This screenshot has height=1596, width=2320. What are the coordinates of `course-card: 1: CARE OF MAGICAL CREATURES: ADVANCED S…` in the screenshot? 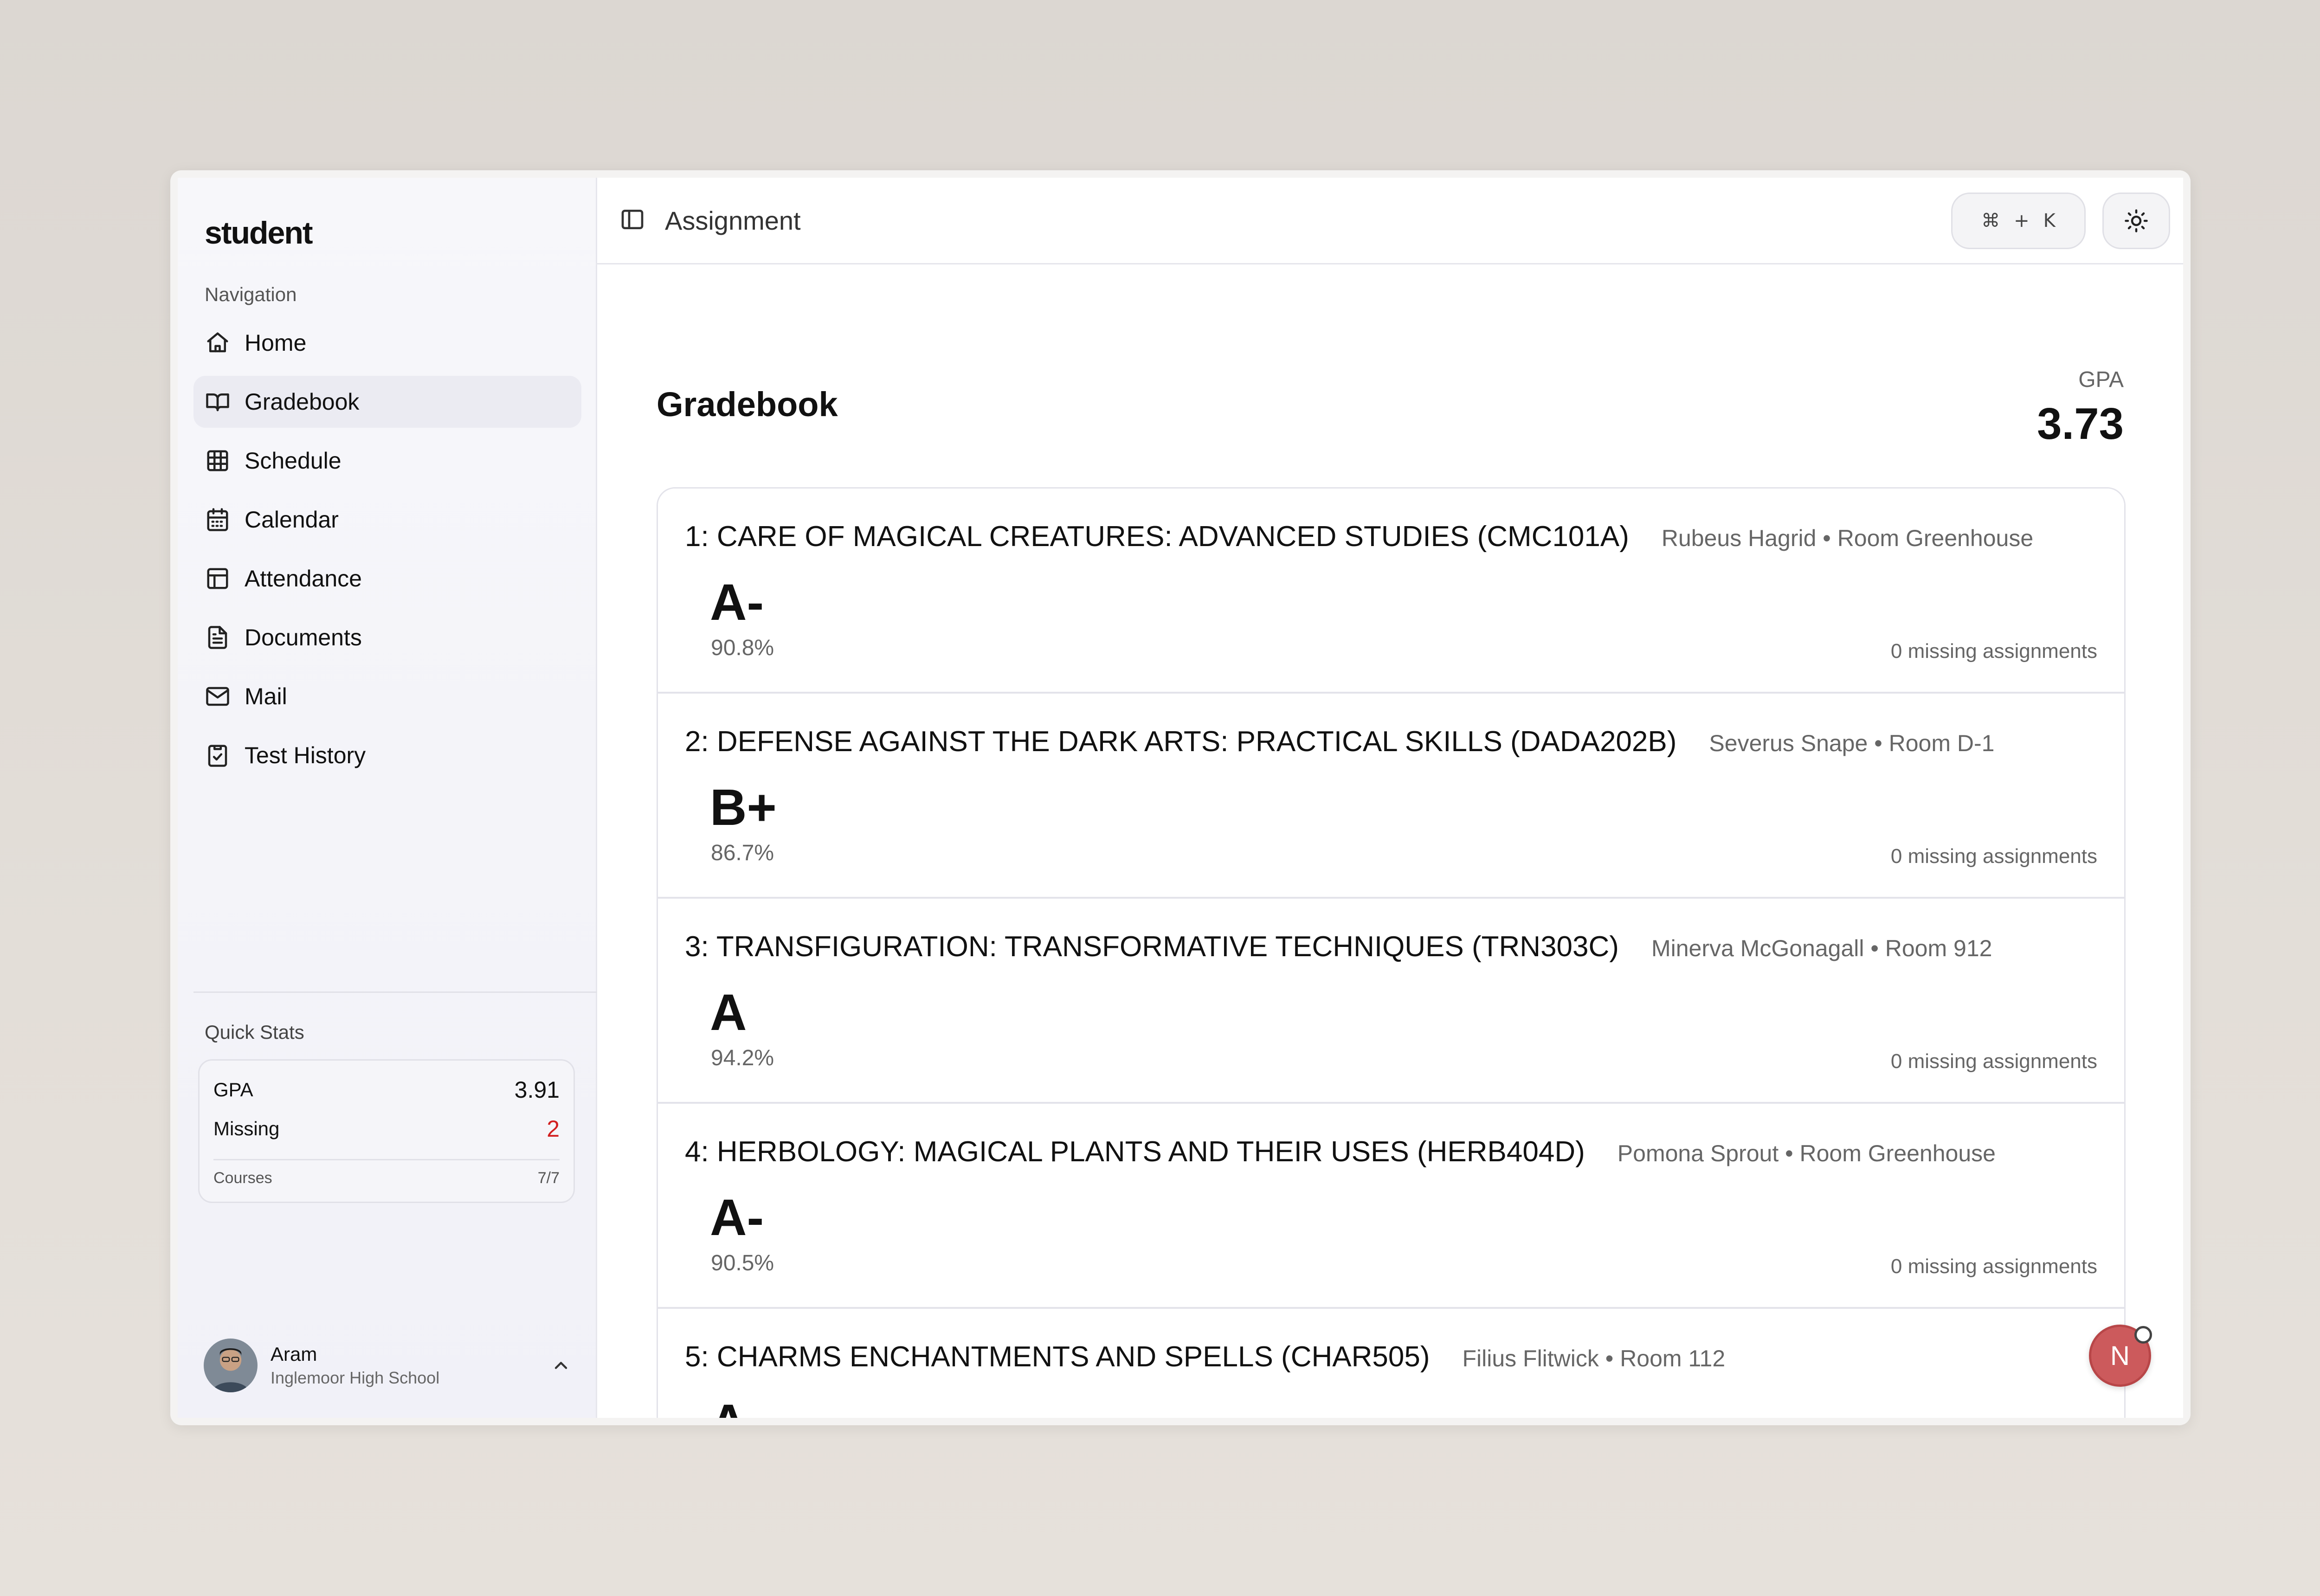 It's located at (1391, 592).